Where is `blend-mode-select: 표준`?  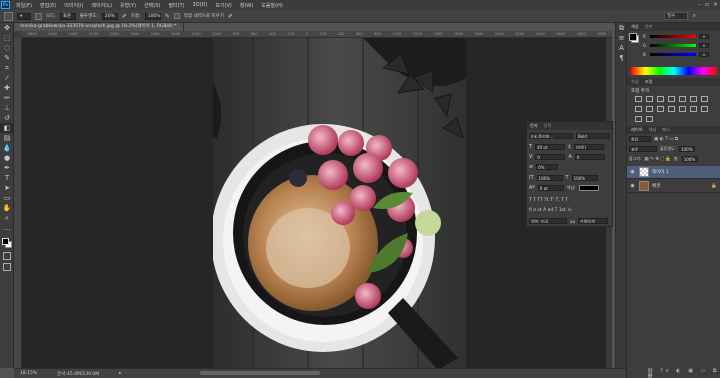
blend-mode-select: 표준 is located at coordinates (643, 149).